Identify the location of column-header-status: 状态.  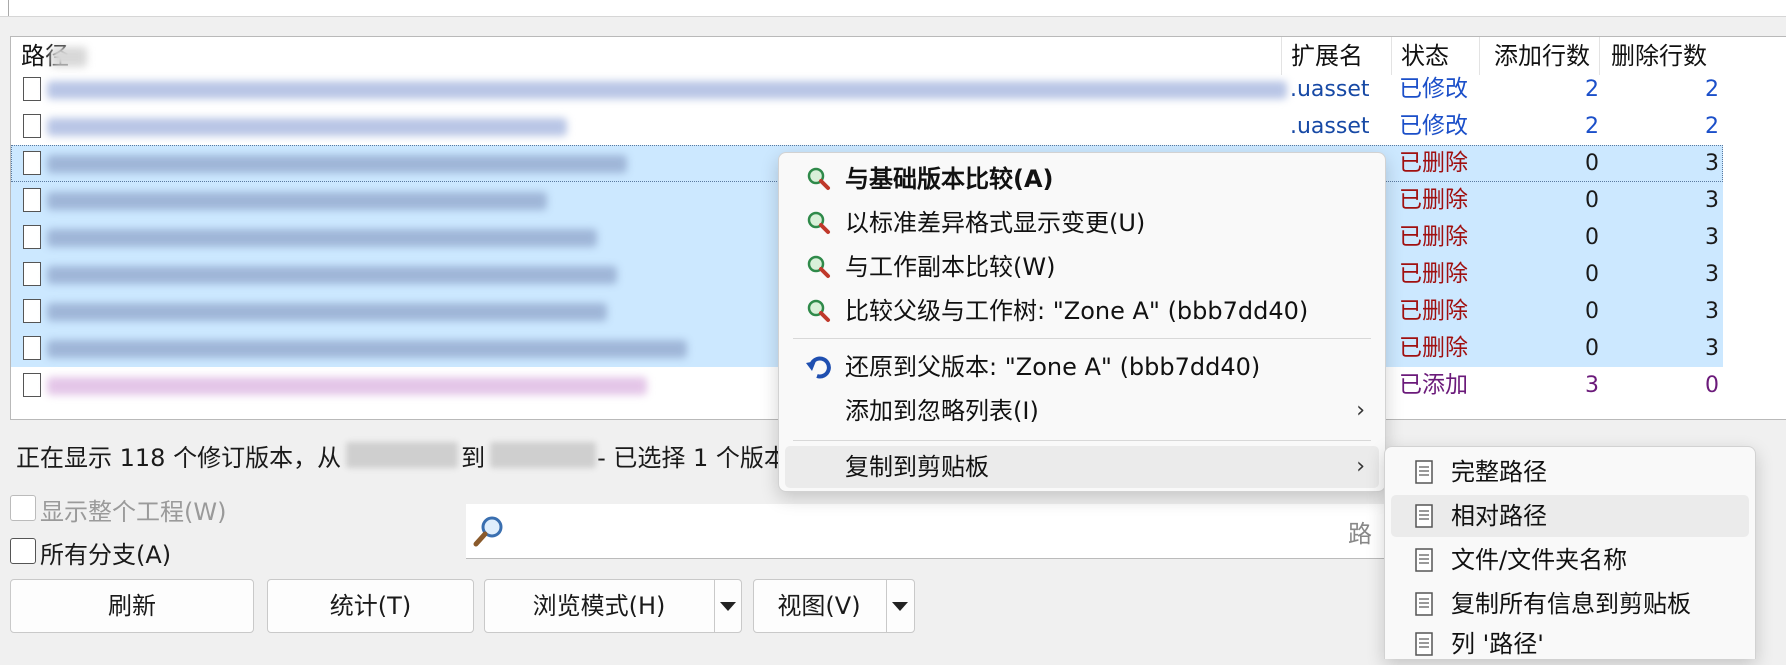
(1425, 56).